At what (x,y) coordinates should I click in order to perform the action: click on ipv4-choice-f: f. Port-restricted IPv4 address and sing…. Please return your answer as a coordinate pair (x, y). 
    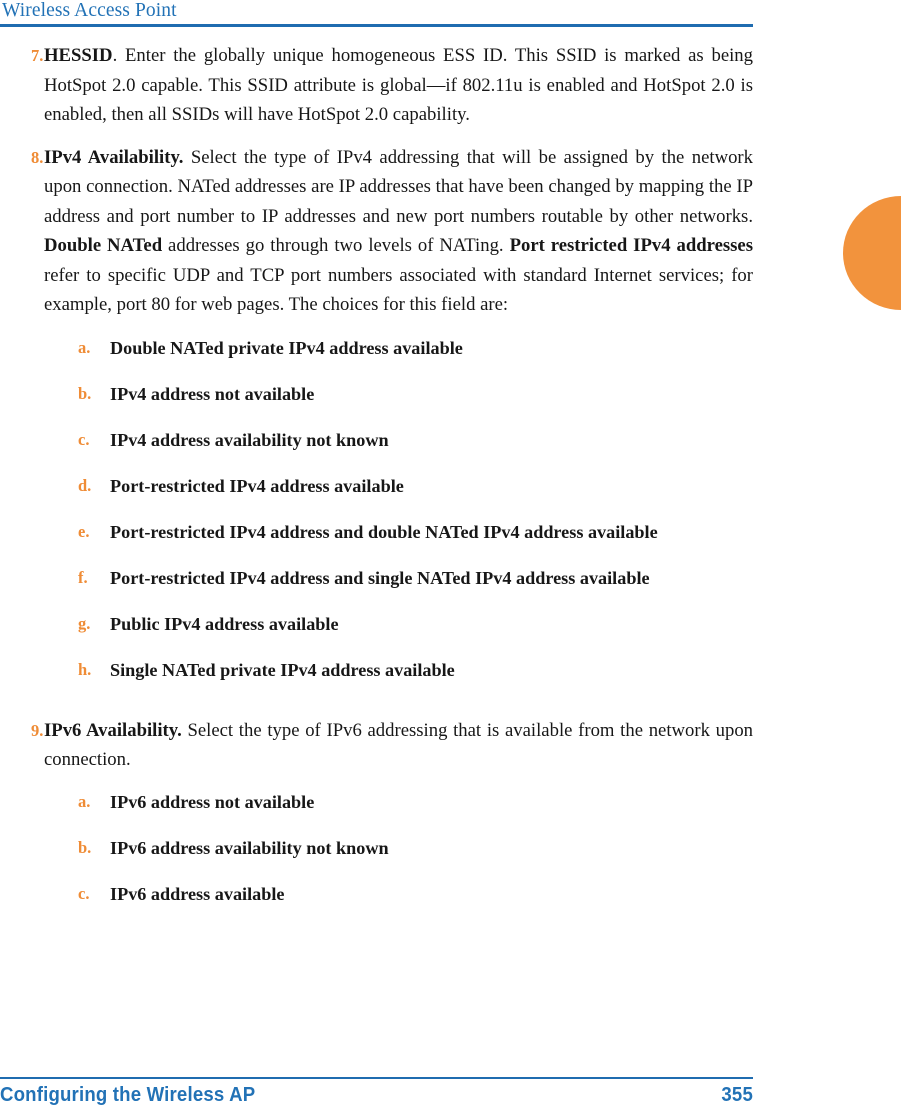
    Looking at the image, I should click on (376, 578).